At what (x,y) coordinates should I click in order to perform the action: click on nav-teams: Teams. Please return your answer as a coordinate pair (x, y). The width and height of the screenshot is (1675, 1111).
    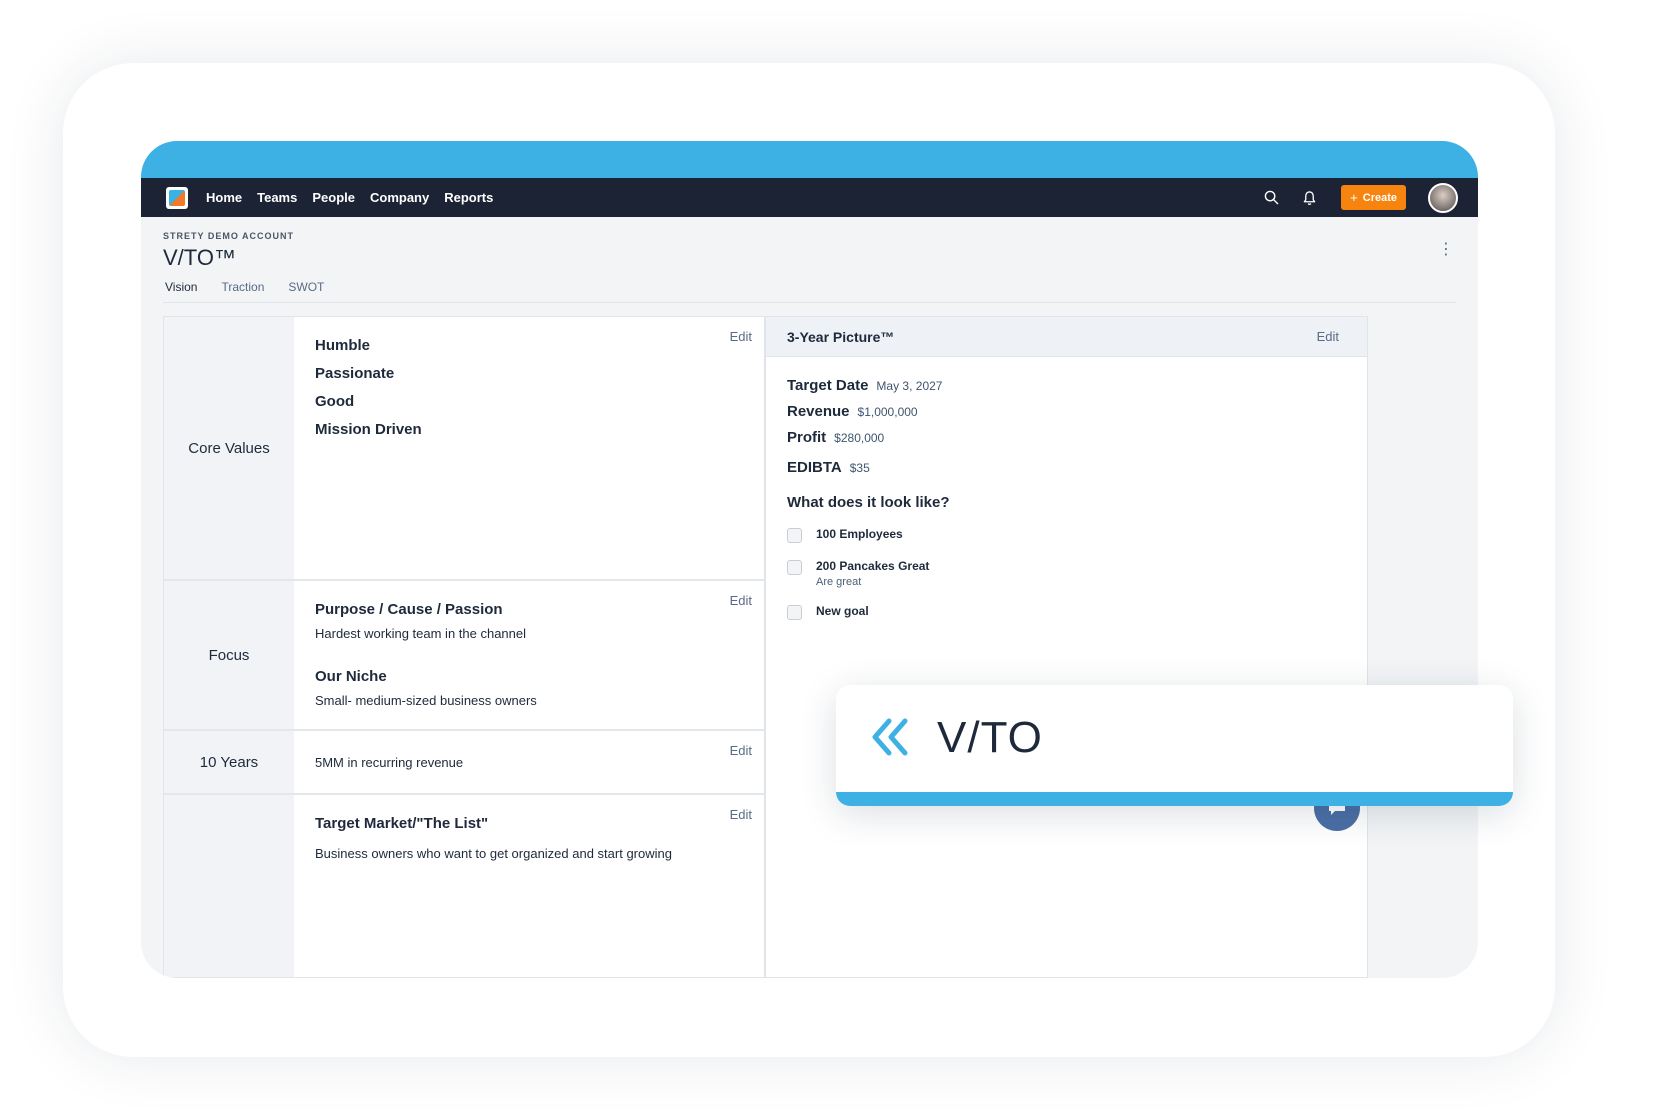
    Looking at the image, I should click on (277, 197).